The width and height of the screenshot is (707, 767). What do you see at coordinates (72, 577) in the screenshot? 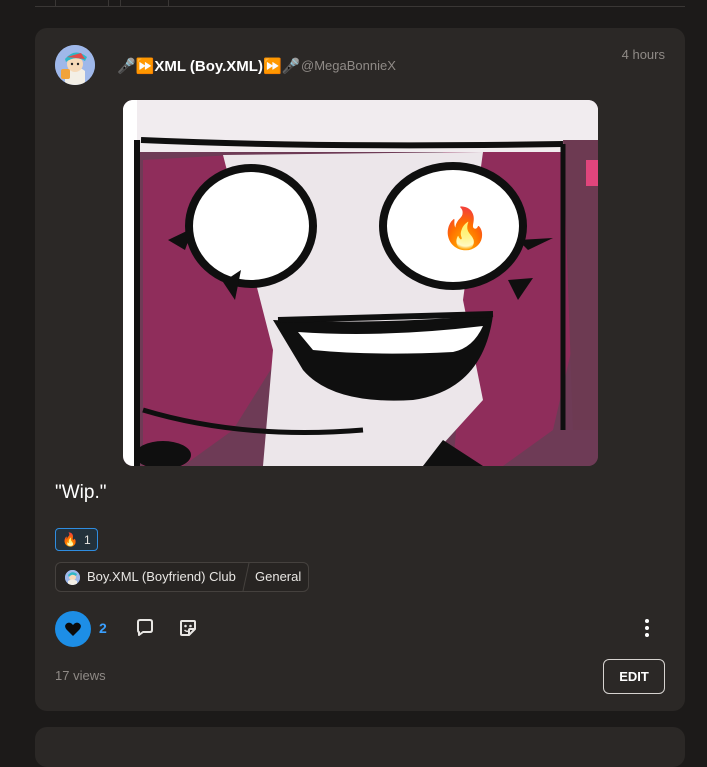
I see `community-avatar` at bounding box center [72, 577].